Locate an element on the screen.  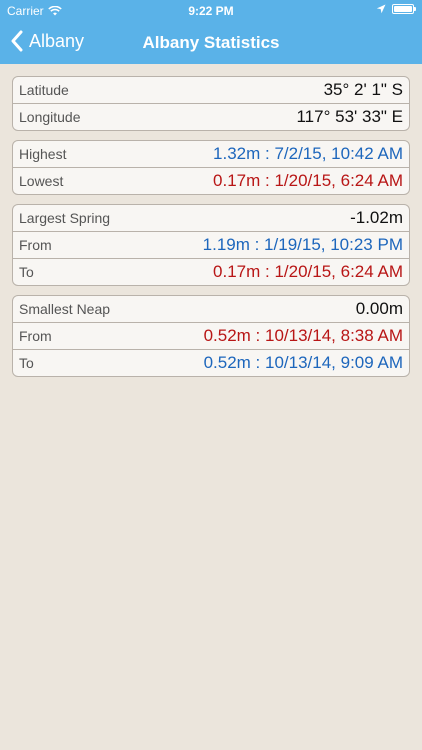
smallest-neap-label: Smallest Neap is located at coordinates (65, 309).